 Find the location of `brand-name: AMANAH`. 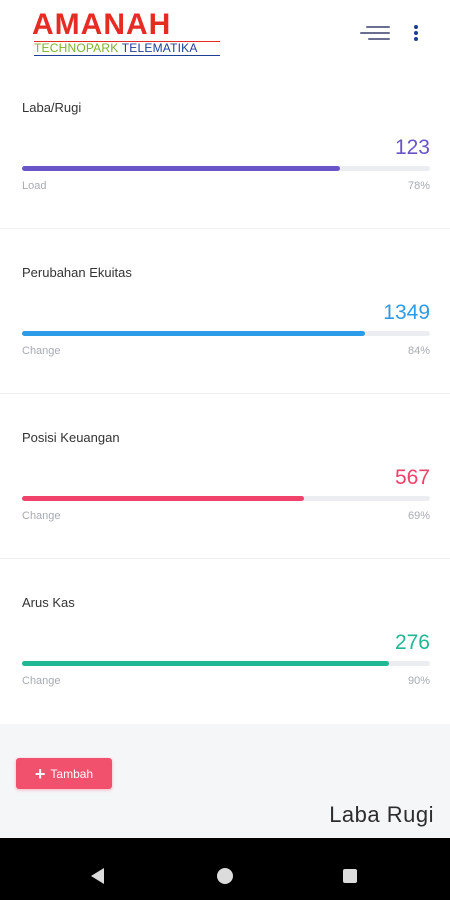

brand-name: AMANAH is located at coordinates (102, 24).